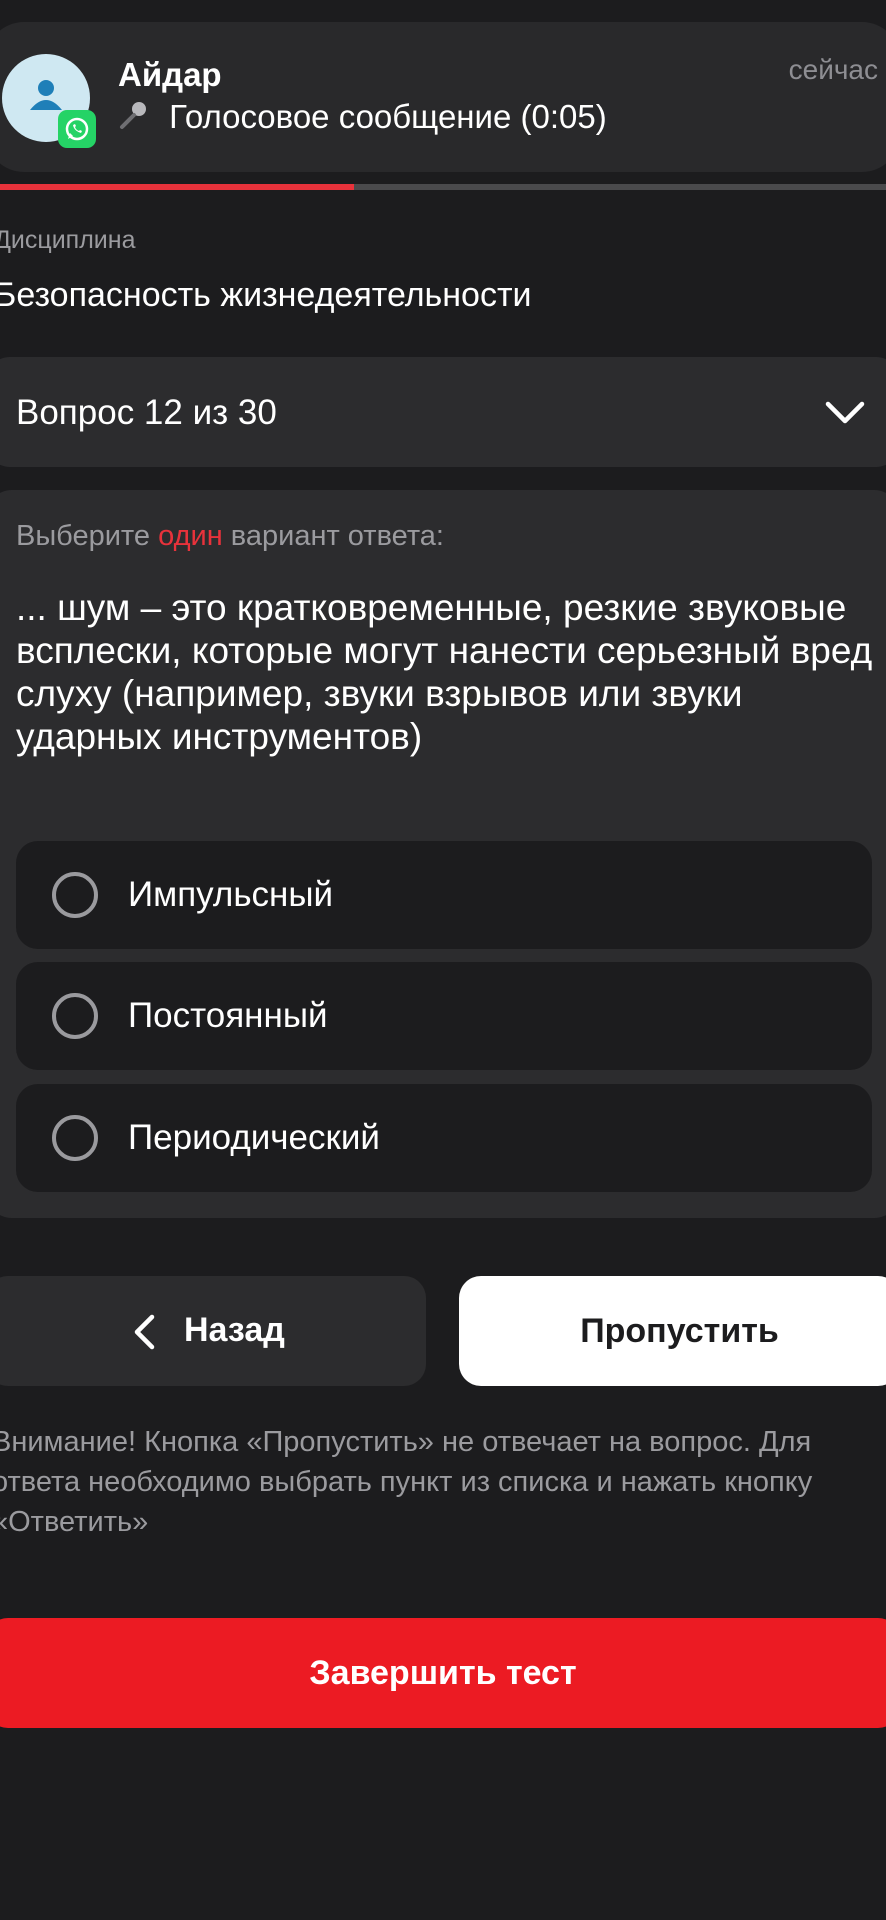 This screenshot has width=886, height=1920. I want to click on progress-bar, so click(443, 187).